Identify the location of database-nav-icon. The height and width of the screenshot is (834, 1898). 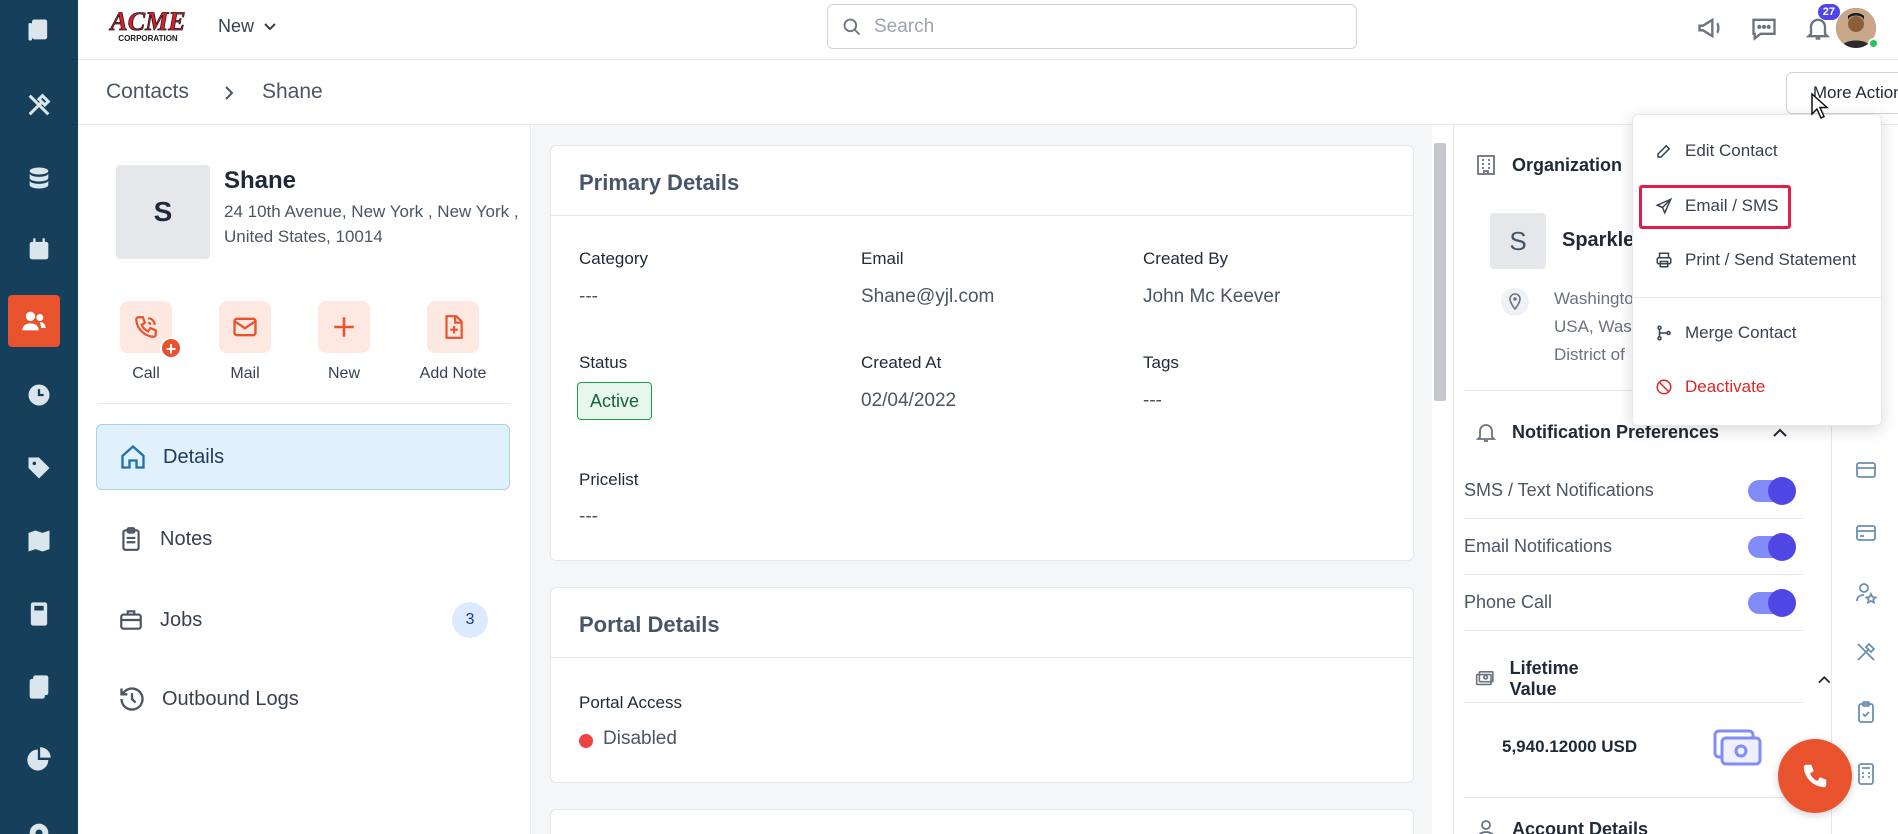
(39, 178).